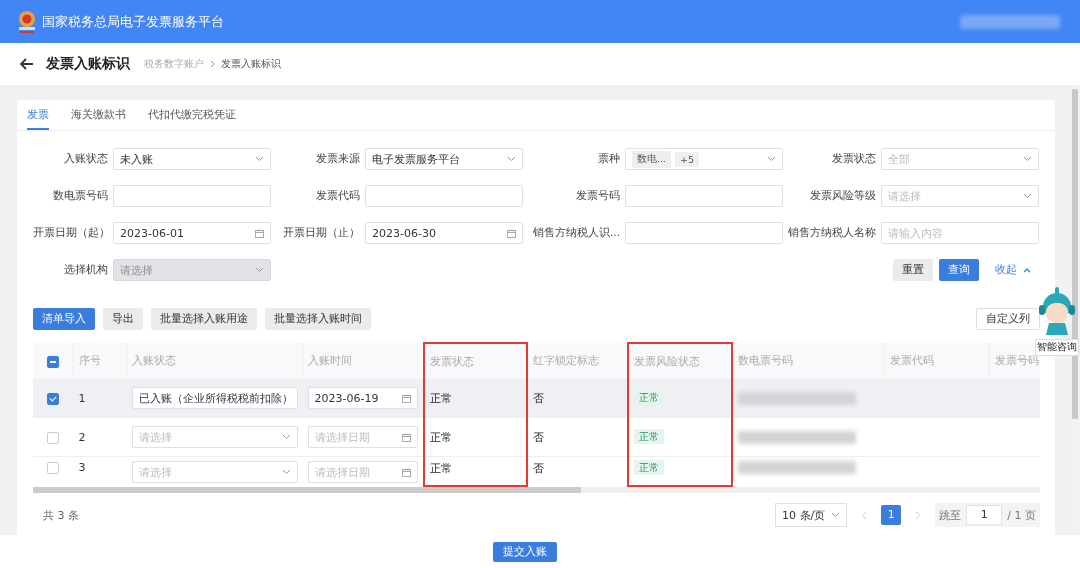 The image size is (1080, 568). Describe the element at coordinates (337, 159) in the screenshot. I see `filter-label: 发票来源` at that location.